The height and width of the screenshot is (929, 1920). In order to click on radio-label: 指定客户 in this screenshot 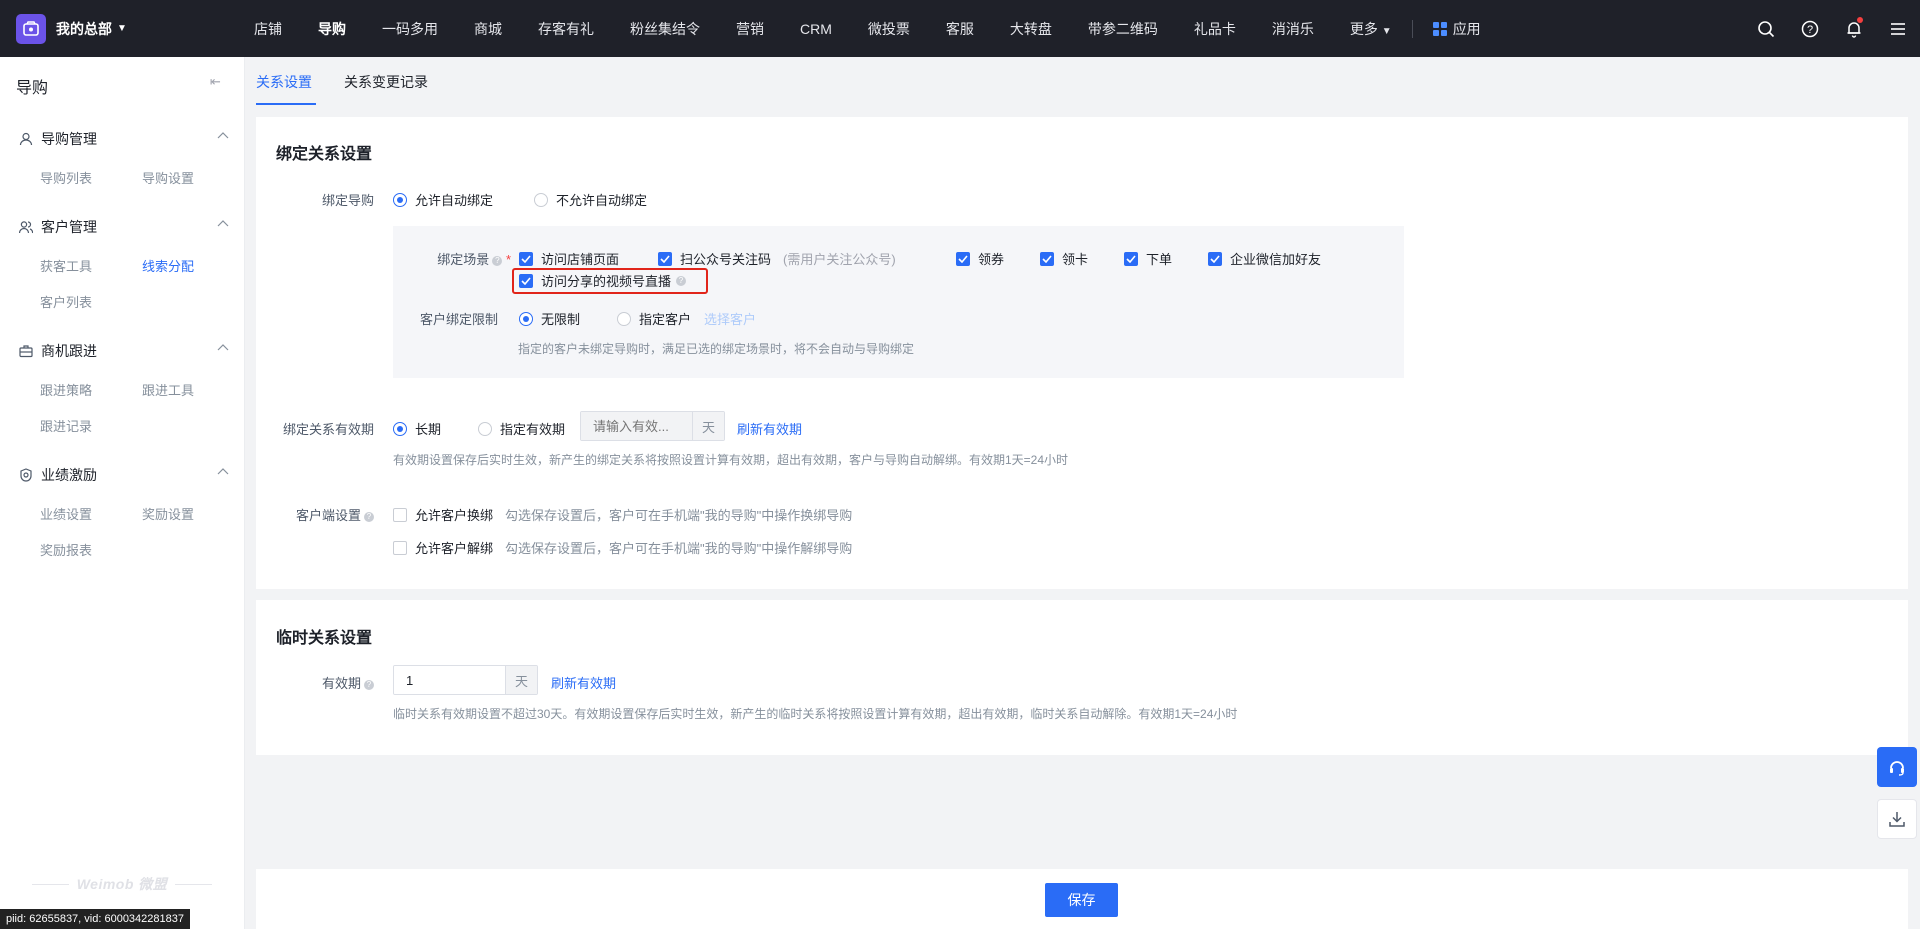, I will do `click(665, 319)`.